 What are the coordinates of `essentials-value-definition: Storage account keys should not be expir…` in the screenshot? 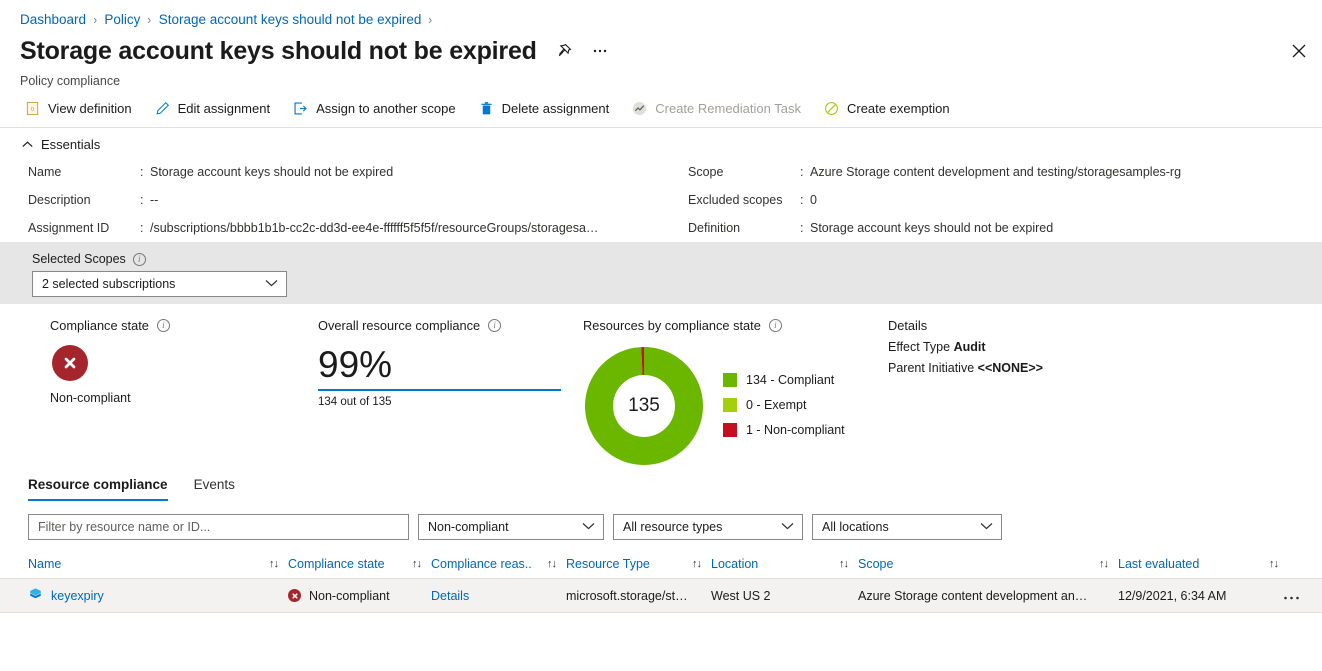 It's located at (932, 228).